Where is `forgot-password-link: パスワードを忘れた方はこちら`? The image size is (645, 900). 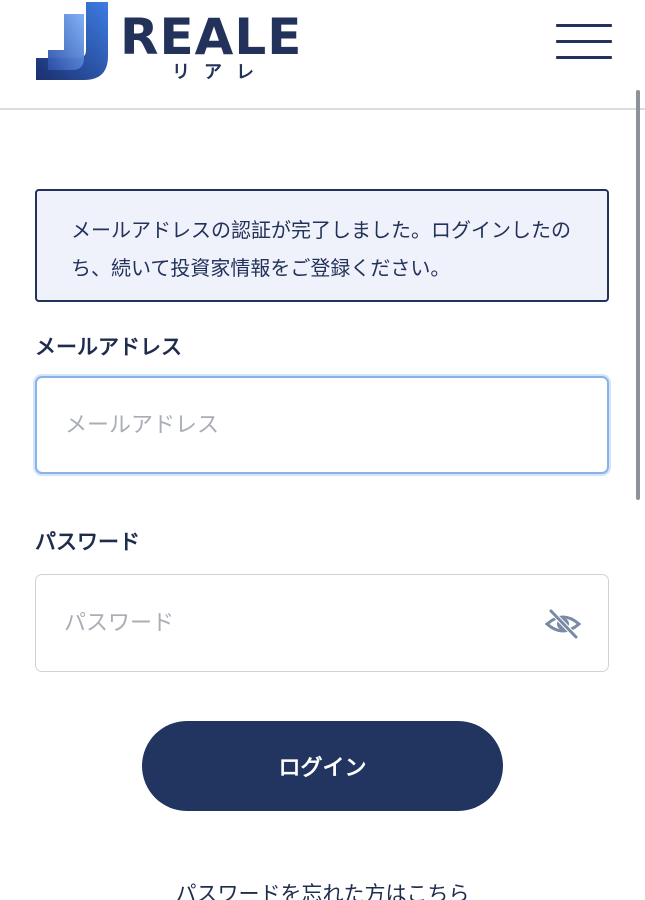 forgot-password-link: パスワードを忘れた方はこちら is located at coordinates (322, 890).